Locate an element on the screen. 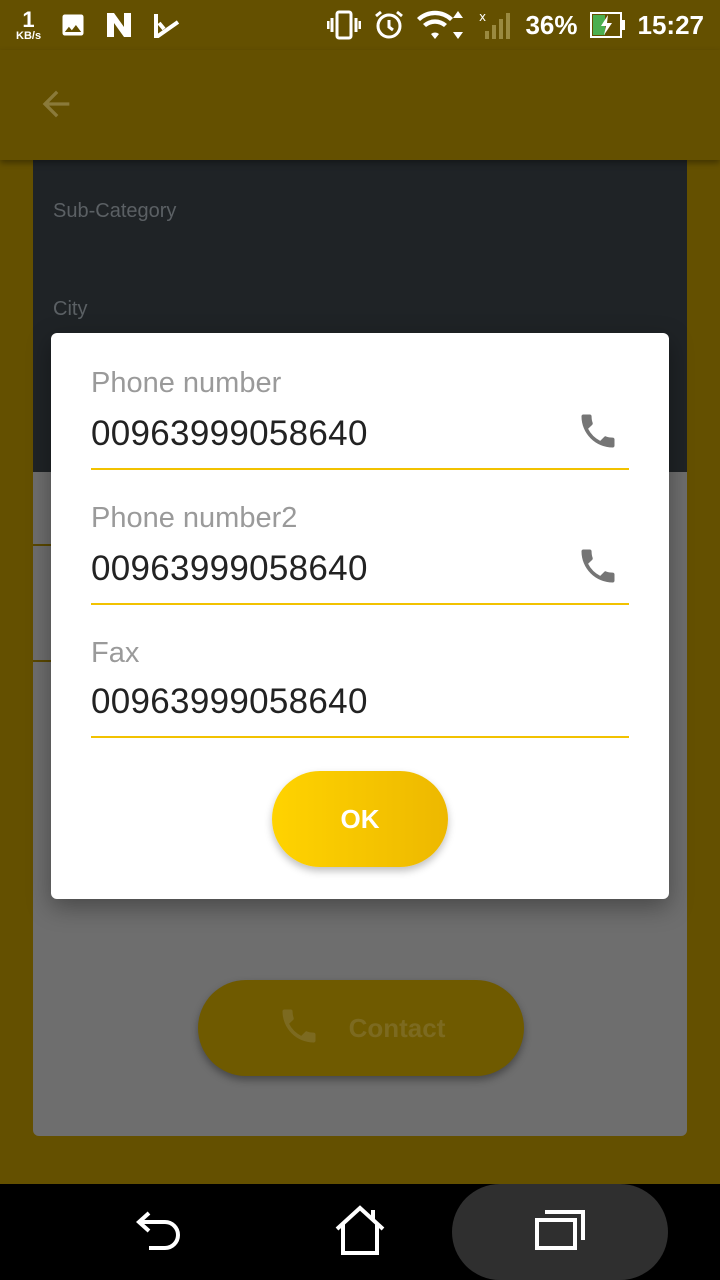 The image size is (720, 1280). clock: 15:27 is located at coordinates (671, 24).